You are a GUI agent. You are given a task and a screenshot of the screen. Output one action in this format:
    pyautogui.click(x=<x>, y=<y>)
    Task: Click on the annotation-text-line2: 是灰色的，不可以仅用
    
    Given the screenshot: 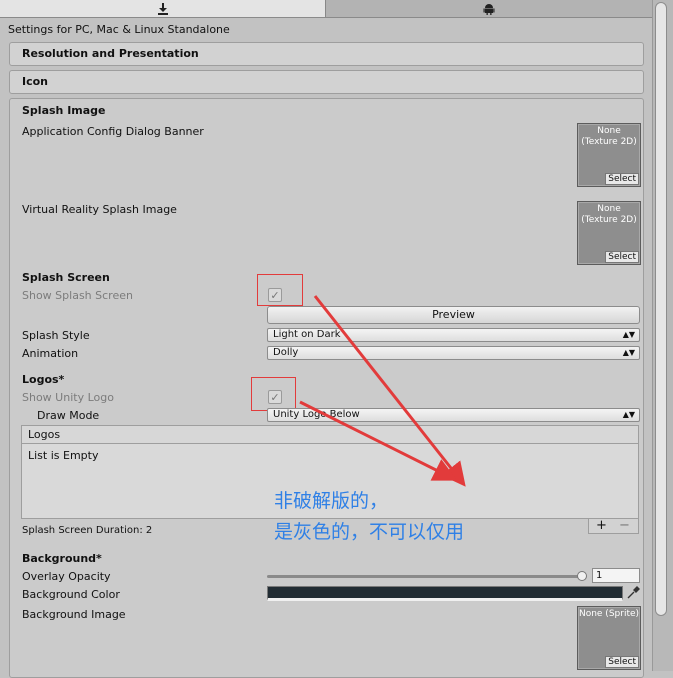 What is the action you would take?
    pyautogui.click(x=369, y=532)
    